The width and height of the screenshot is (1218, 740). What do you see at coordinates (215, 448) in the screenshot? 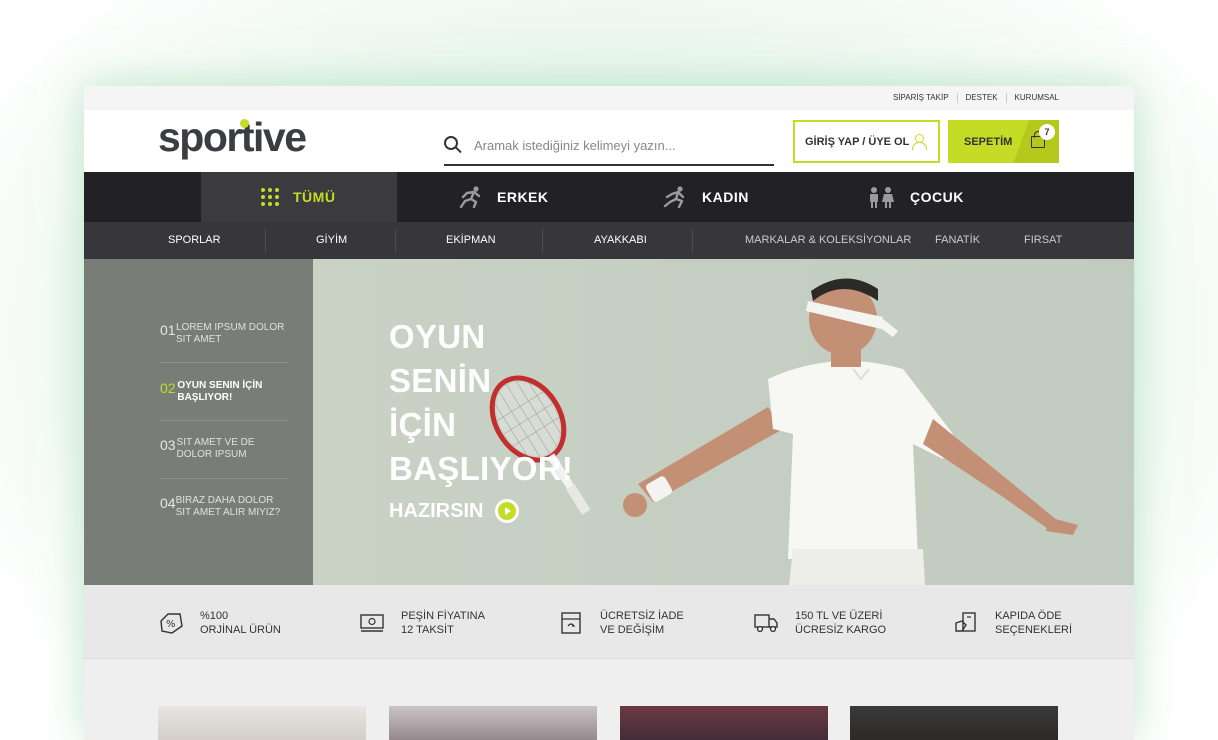
I see `slide-text: SIT AMET VE DE DOLOR IPSUM` at bounding box center [215, 448].